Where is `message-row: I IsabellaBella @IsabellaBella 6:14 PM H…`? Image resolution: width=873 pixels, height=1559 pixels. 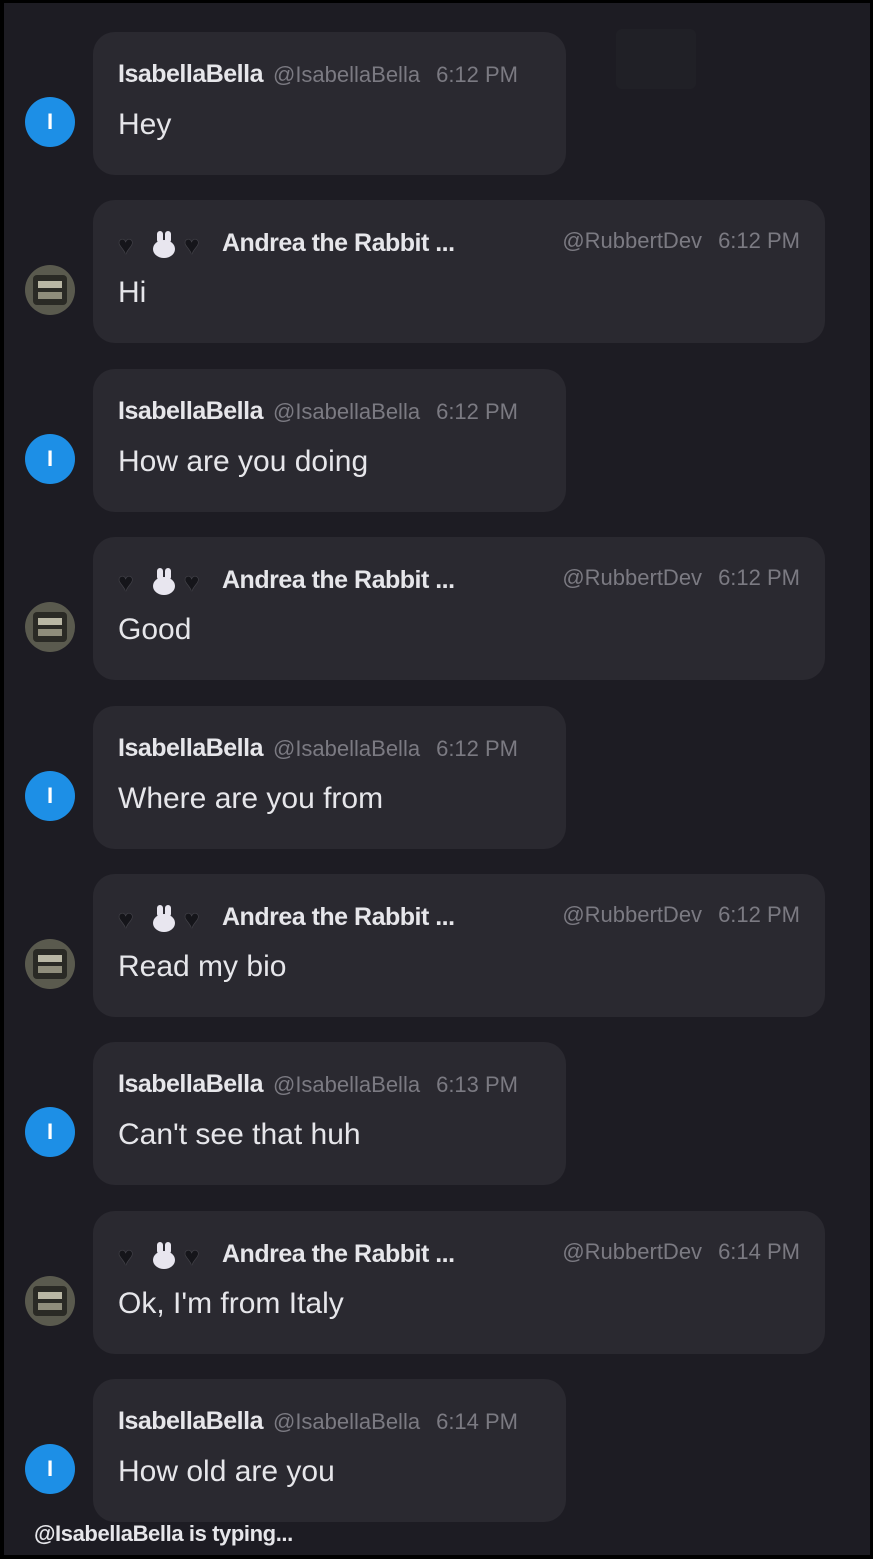
message-row: I IsabellaBella @IsabellaBella 6:14 PM H… is located at coordinates (437, 1436).